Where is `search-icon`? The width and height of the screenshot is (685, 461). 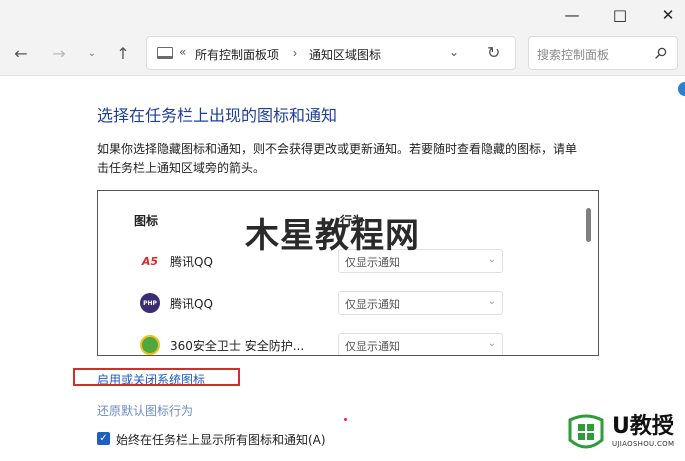
search-icon is located at coordinates (661, 53).